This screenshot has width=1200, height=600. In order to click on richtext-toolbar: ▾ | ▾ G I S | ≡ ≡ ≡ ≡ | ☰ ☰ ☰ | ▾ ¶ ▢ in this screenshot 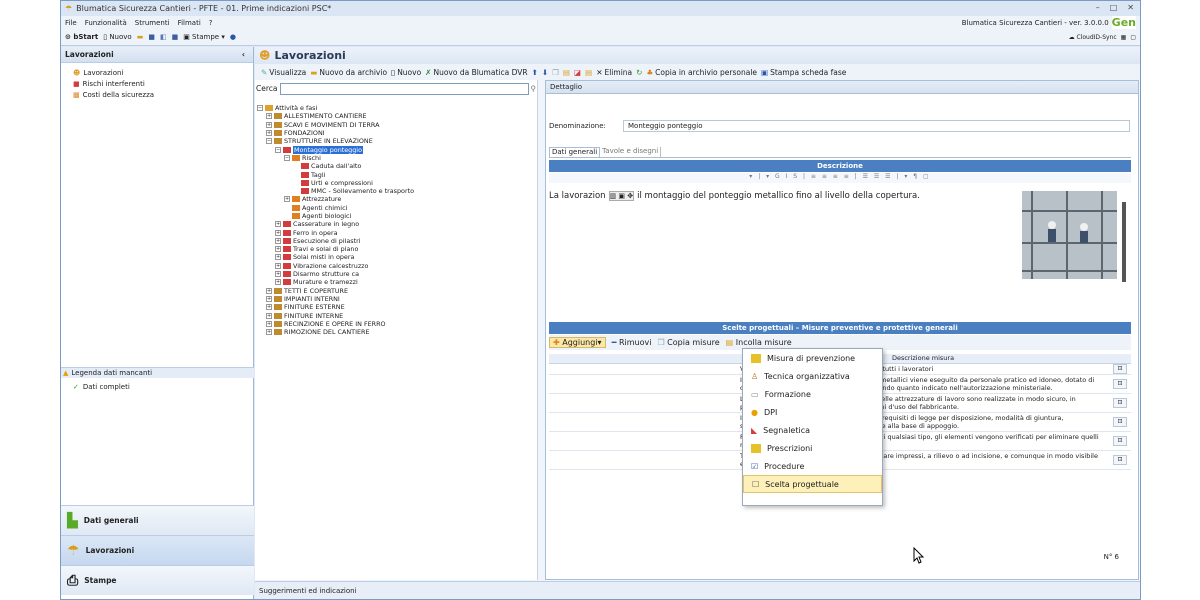, I will do `click(840, 178)`.